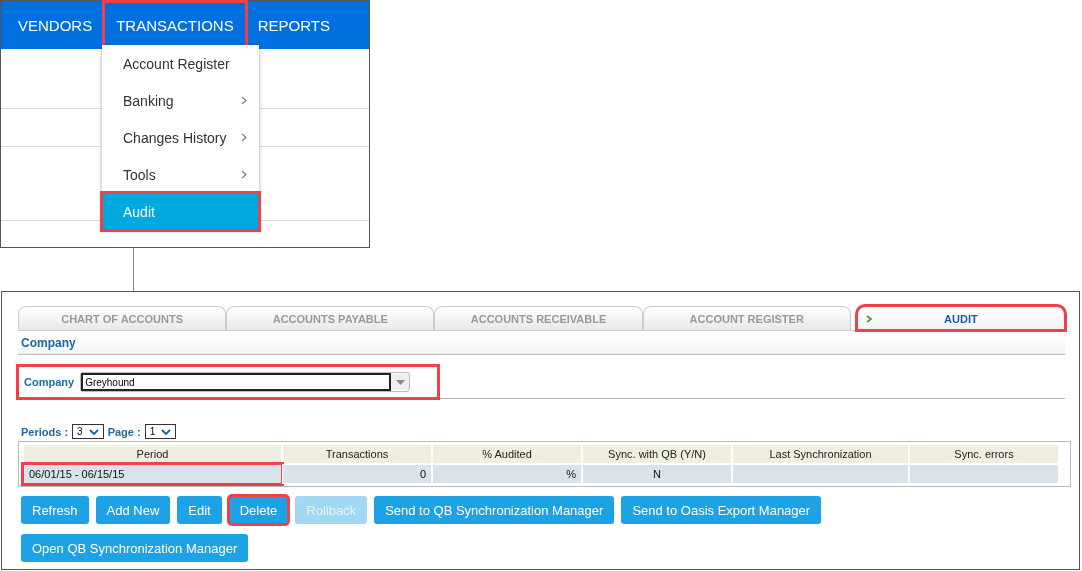 This screenshot has width=1082, height=571. I want to click on field-label: Page :, so click(124, 431).